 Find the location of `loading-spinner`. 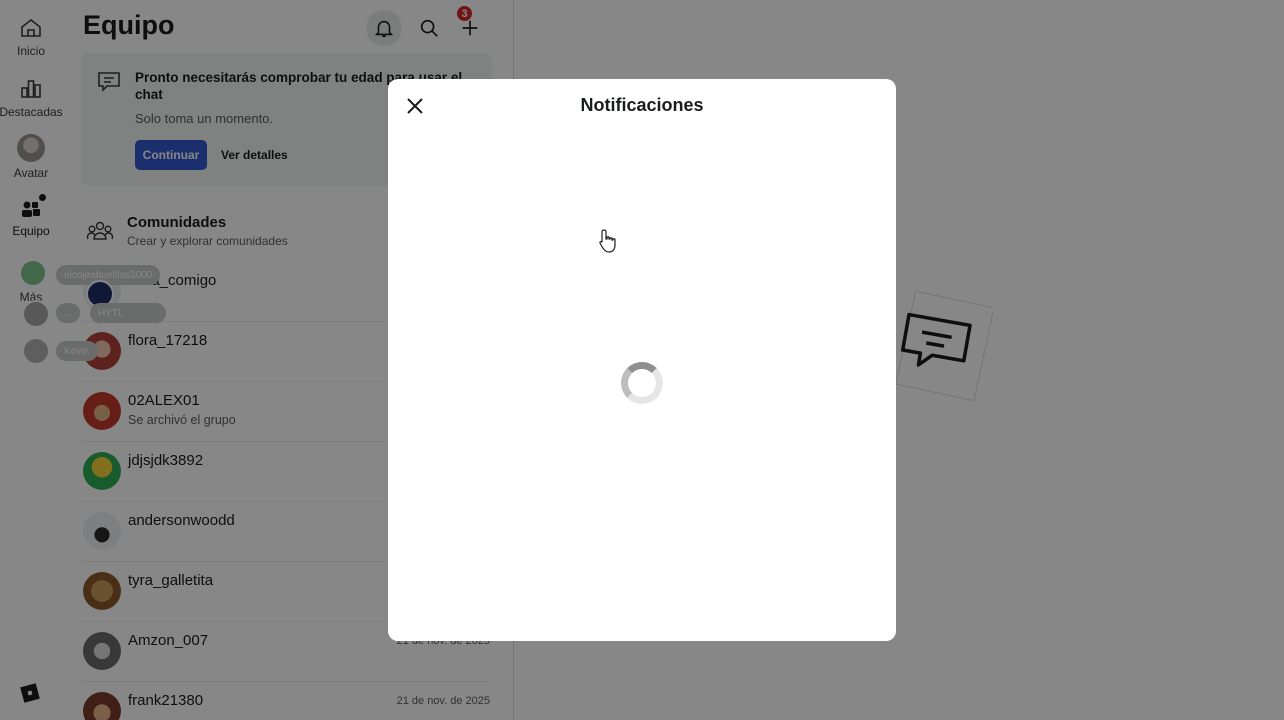

loading-spinner is located at coordinates (642, 383).